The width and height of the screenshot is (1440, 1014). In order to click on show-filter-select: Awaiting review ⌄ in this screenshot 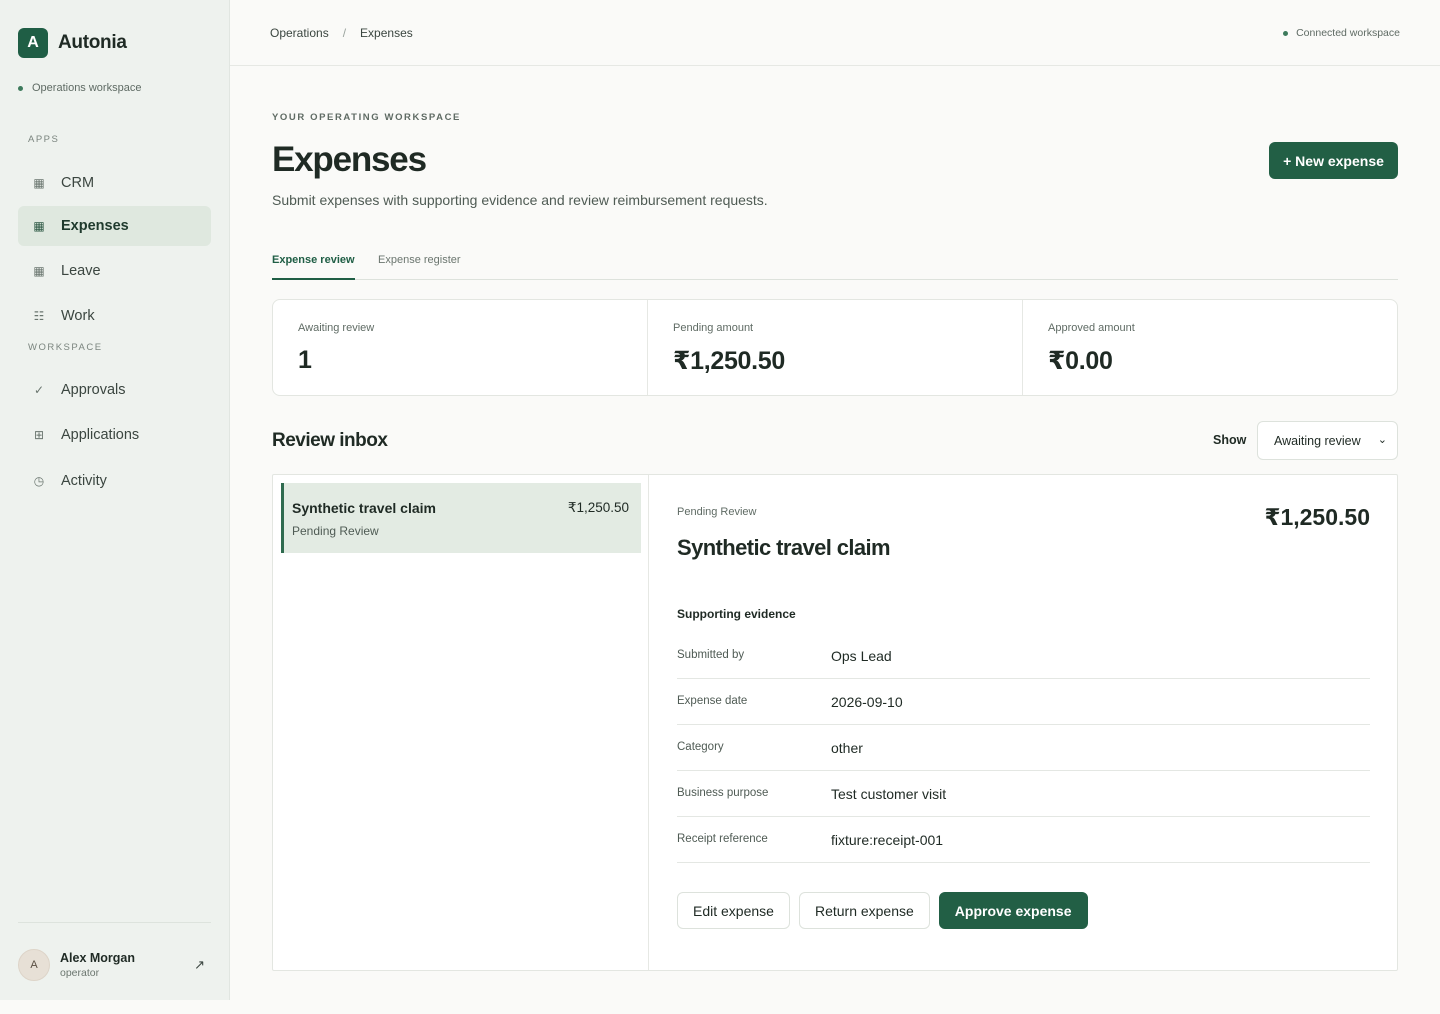, I will do `click(1327, 440)`.